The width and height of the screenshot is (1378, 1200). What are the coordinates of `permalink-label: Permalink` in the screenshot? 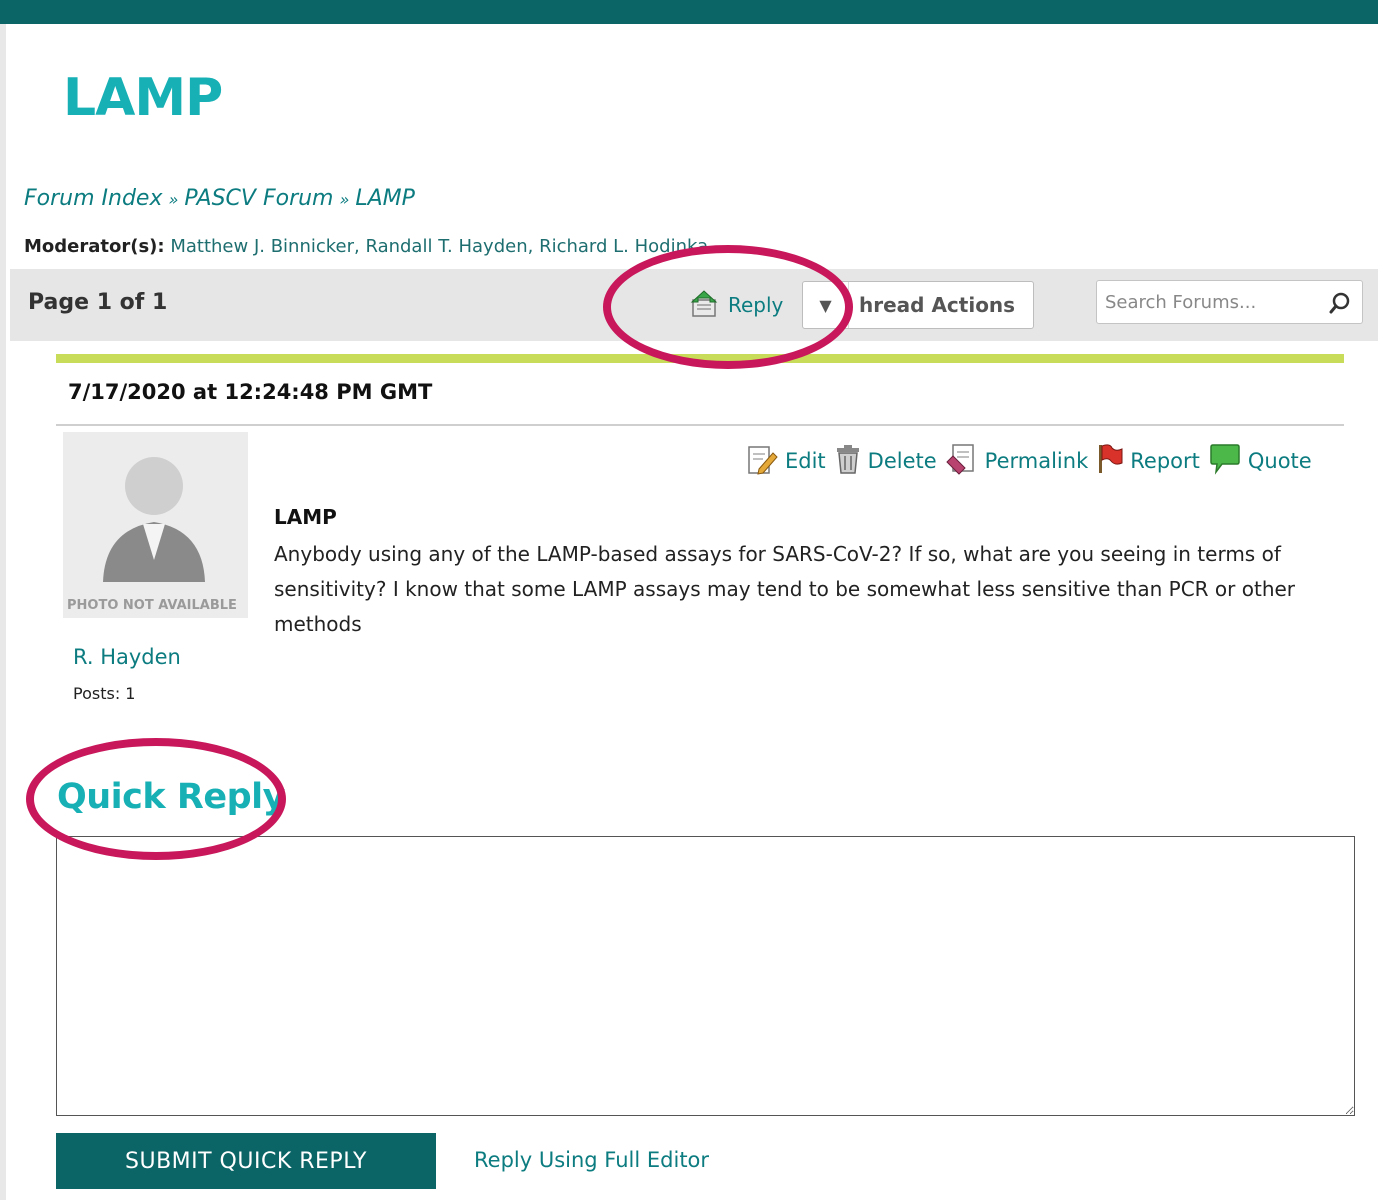 It's located at (1036, 461).